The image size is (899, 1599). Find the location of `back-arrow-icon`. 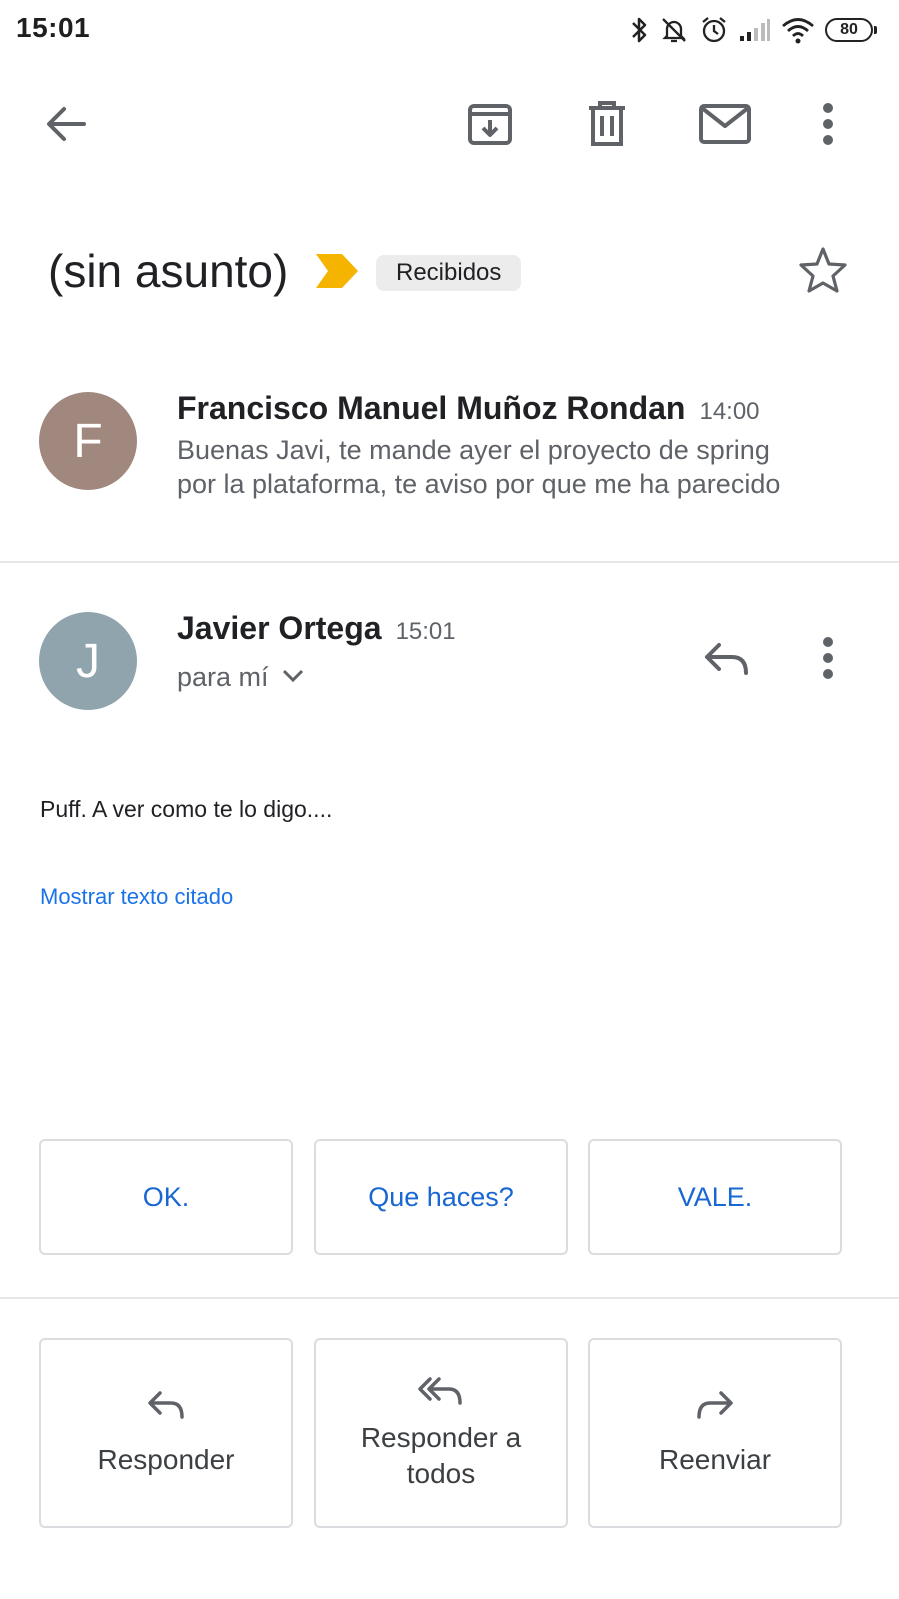

back-arrow-icon is located at coordinates (66, 126).